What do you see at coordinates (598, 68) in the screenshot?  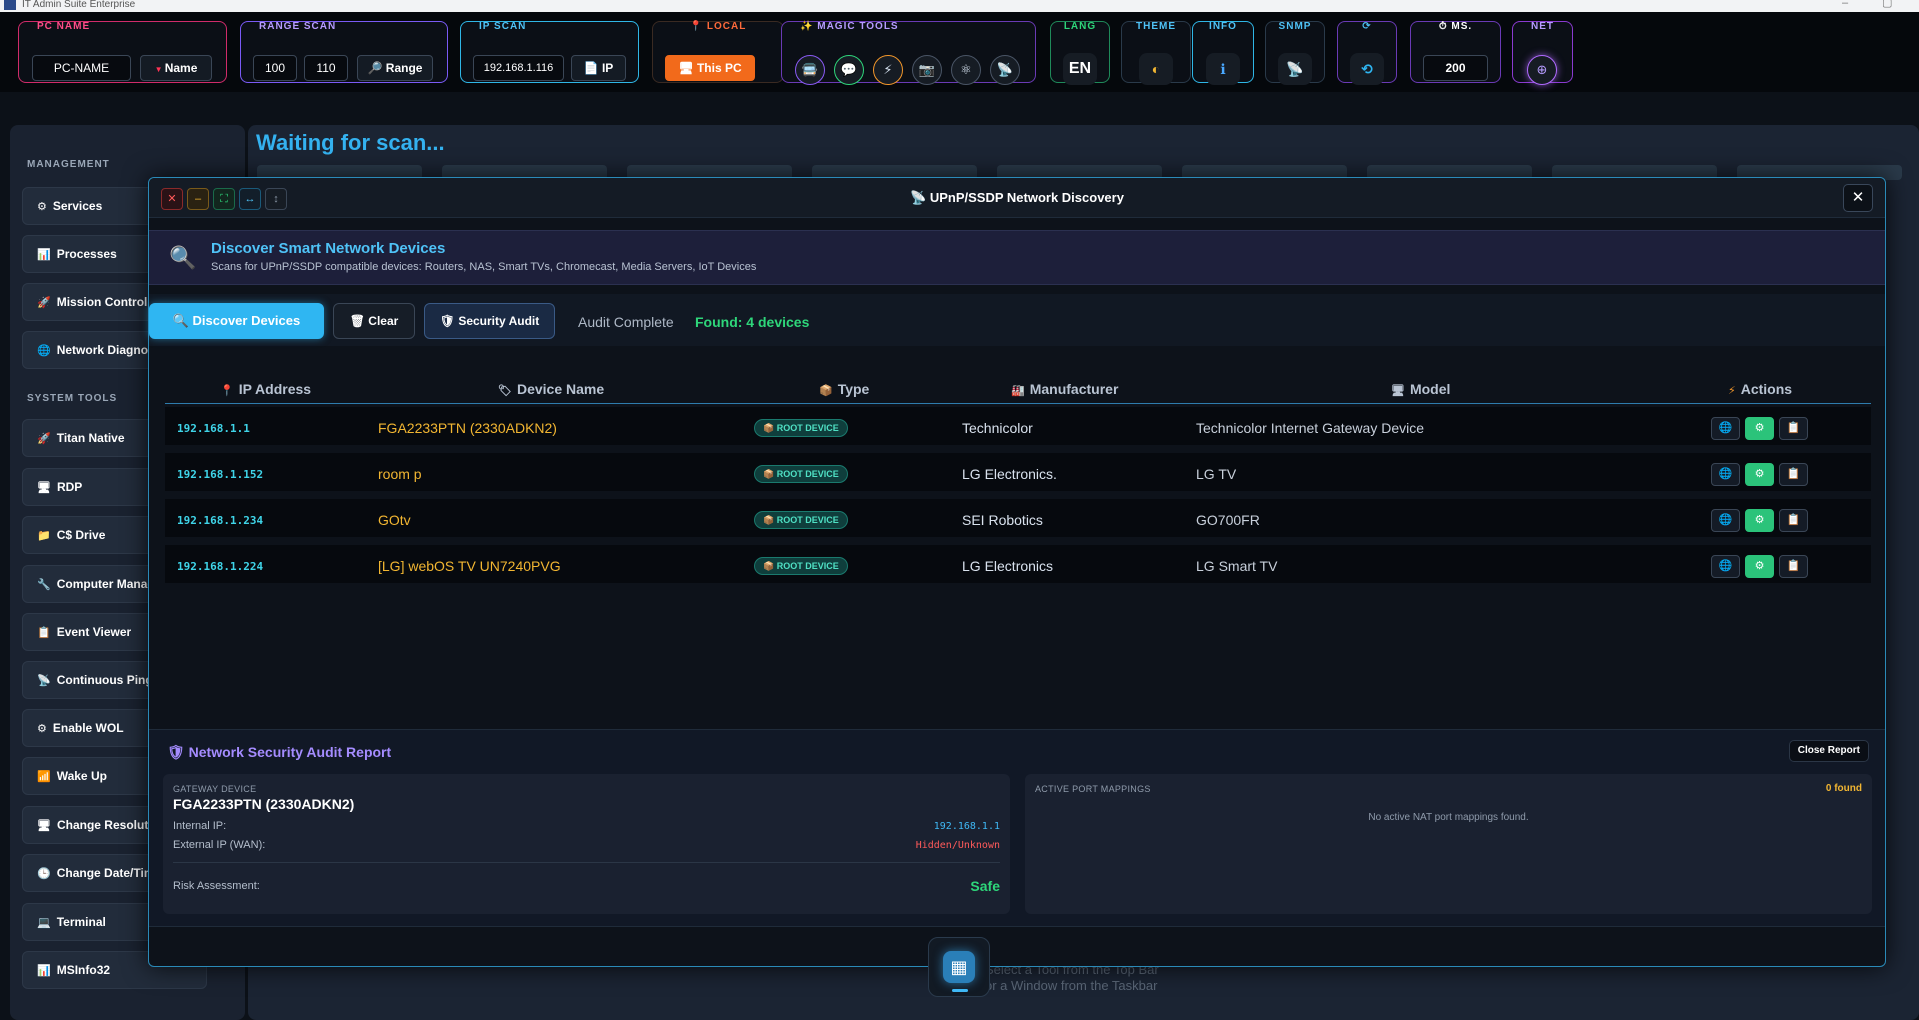 I see `ip-scan-button: 📄 IP` at bounding box center [598, 68].